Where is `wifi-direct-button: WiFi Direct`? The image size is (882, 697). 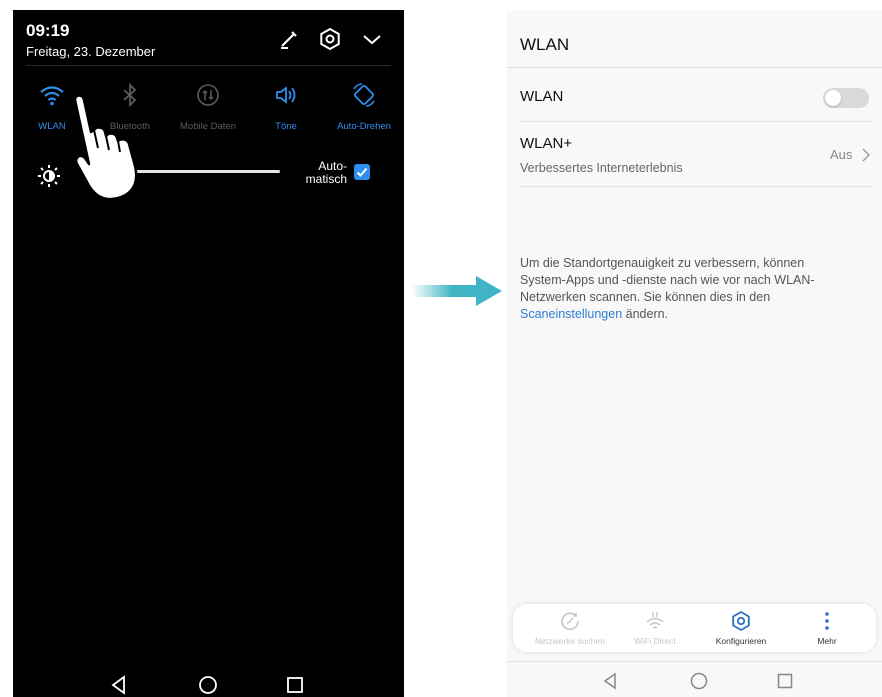 wifi-direct-button: WiFi Direct is located at coordinates (655, 629).